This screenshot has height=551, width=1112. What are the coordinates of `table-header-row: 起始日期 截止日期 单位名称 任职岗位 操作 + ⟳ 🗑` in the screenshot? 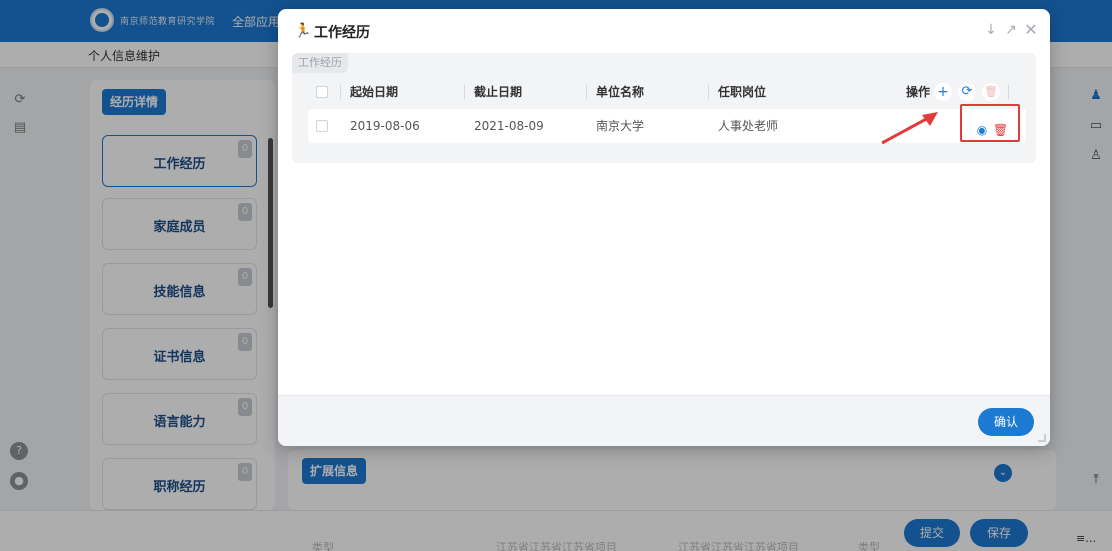 It's located at (667, 92).